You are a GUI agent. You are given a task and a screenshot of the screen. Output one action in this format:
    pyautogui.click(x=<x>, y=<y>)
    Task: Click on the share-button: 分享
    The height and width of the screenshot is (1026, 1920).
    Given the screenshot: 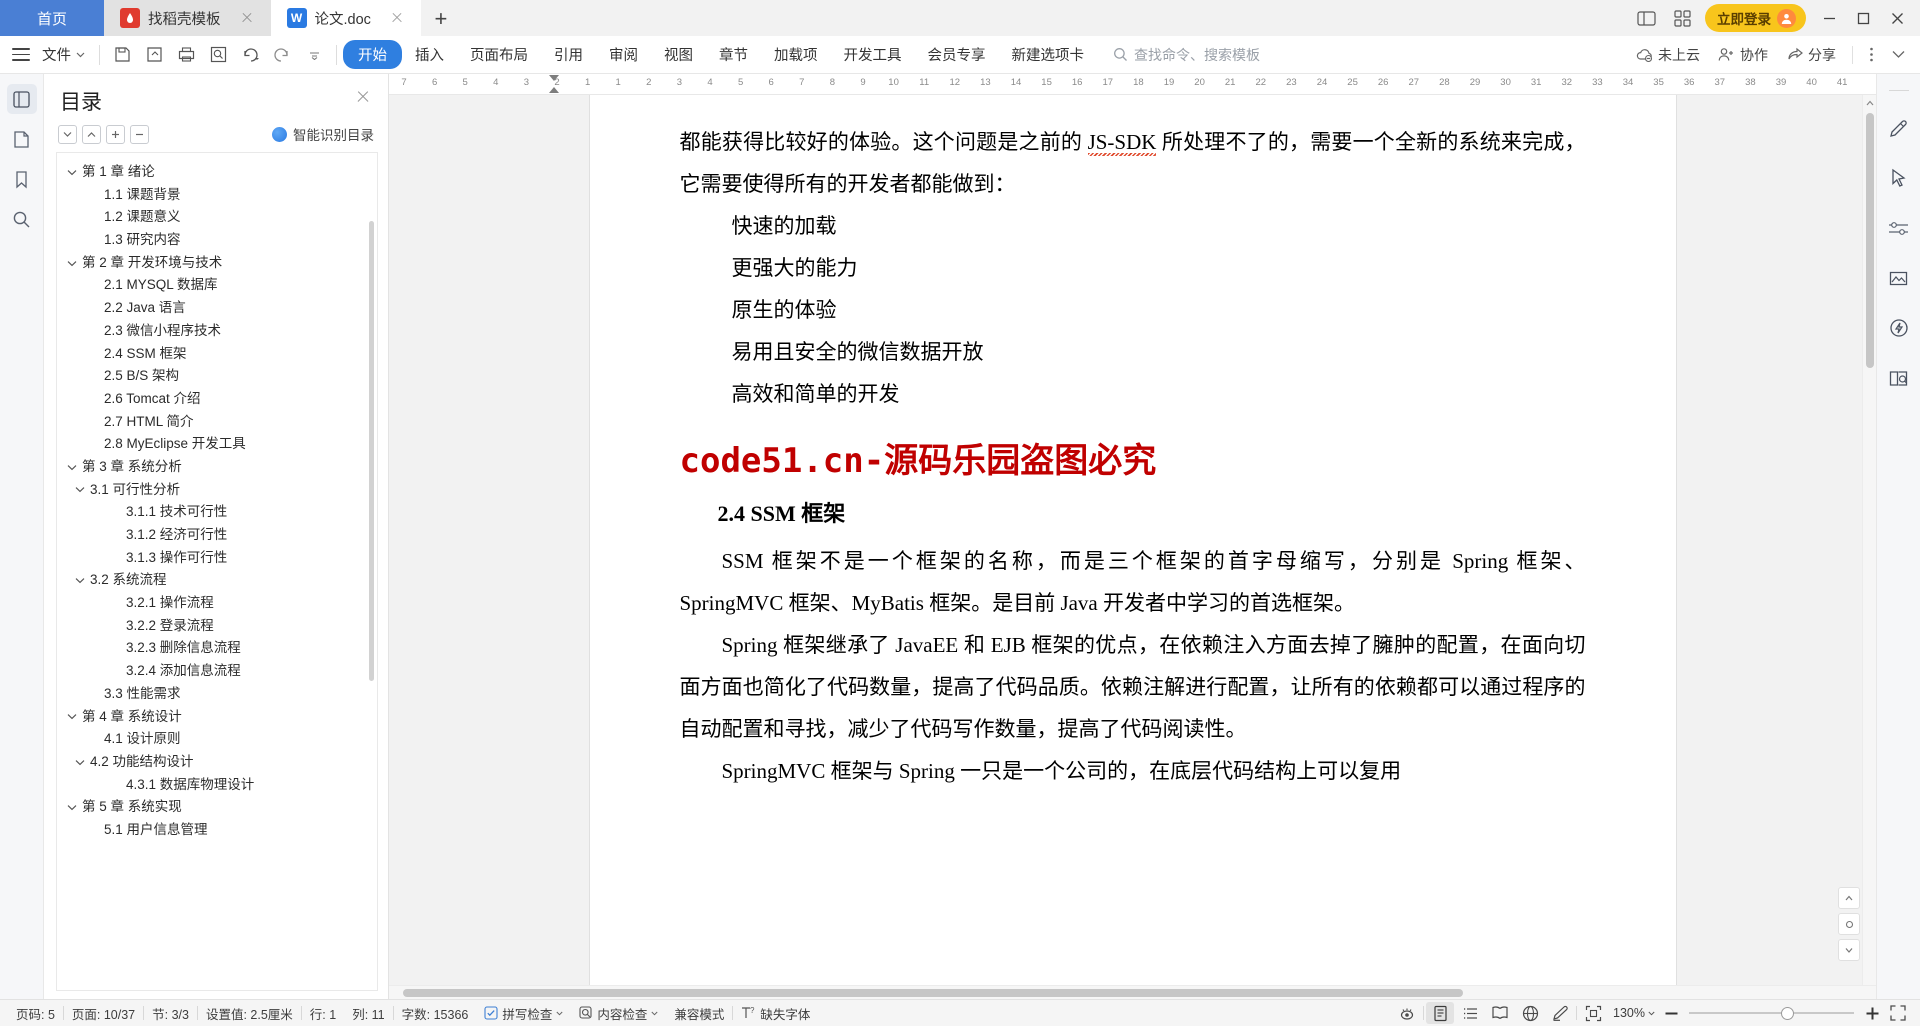 What is the action you would take?
    pyautogui.click(x=1811, y=55)
    